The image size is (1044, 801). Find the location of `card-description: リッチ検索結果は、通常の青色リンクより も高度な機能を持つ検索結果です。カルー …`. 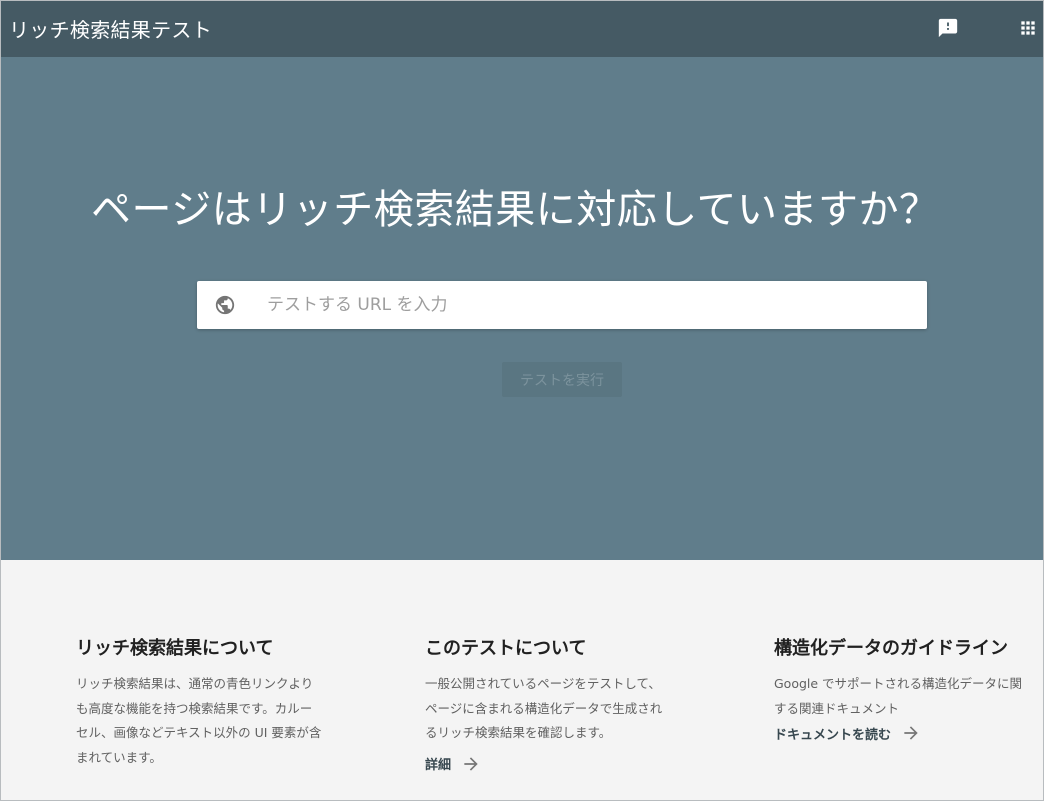

card-description: リッチ検索結果は、通常の青色リンクより も高度な機能を持つ検索結果です。カルー … is located at coordinates (226, 721).